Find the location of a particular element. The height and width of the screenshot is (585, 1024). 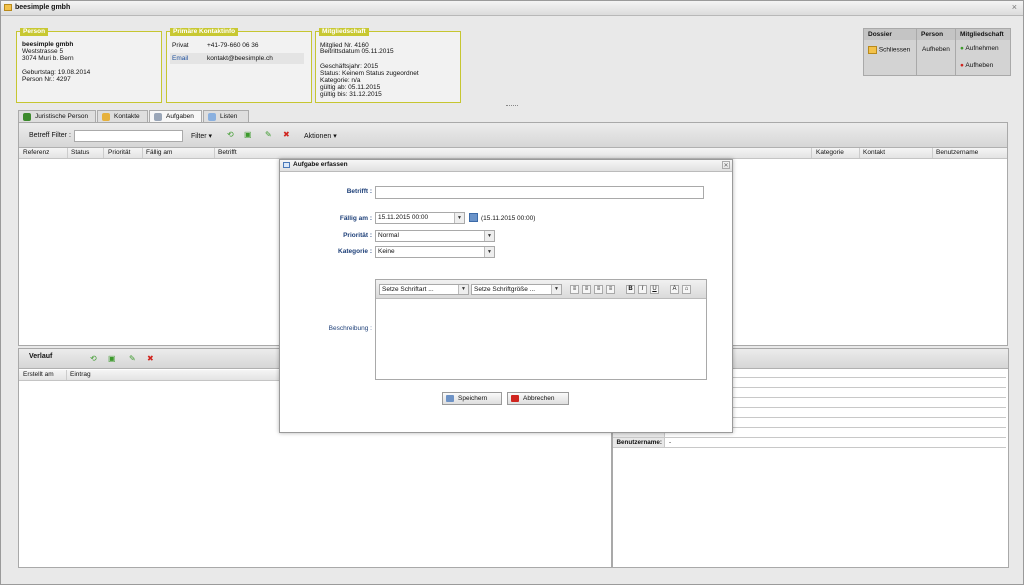

bold-icon: B is located at coordinates (630, 289).